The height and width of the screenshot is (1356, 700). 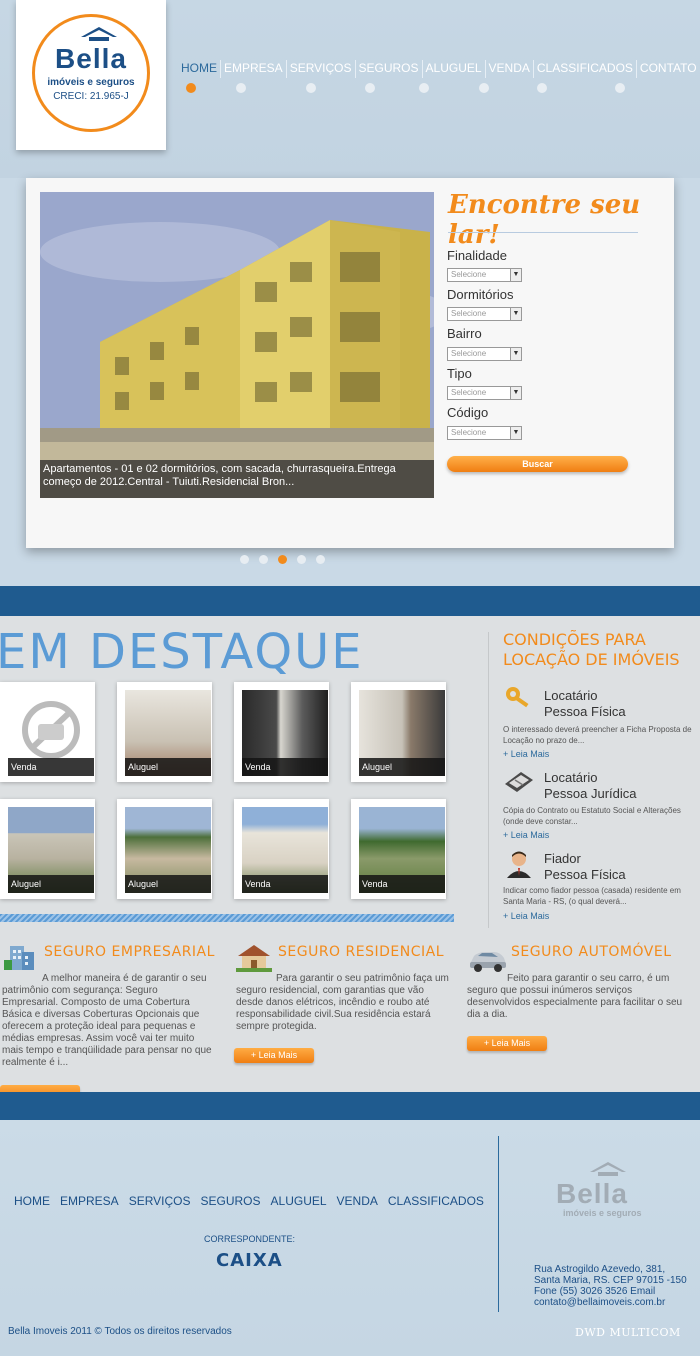 What do you see at coordinates (282, 559) in the screenshot?
I see `slide-dot-active` at bounding box center [282, 559].